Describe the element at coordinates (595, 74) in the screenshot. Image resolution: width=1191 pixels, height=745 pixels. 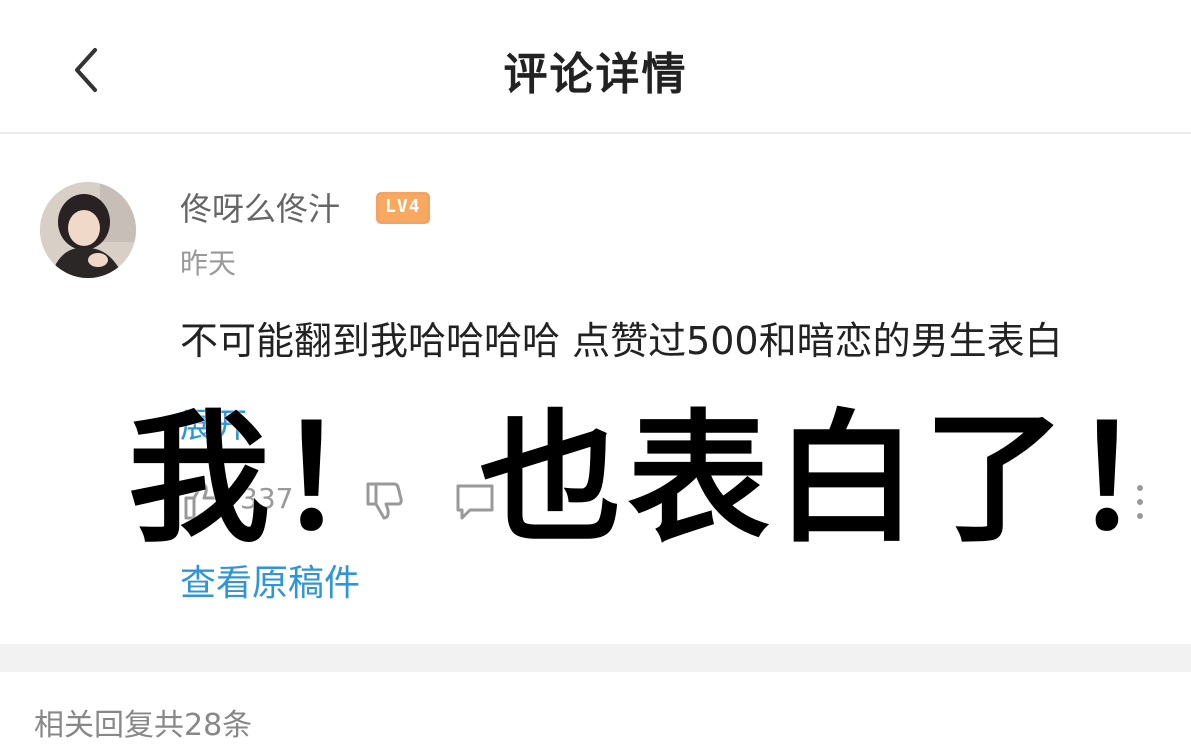
I see `page-title: 评论详情` at that location.